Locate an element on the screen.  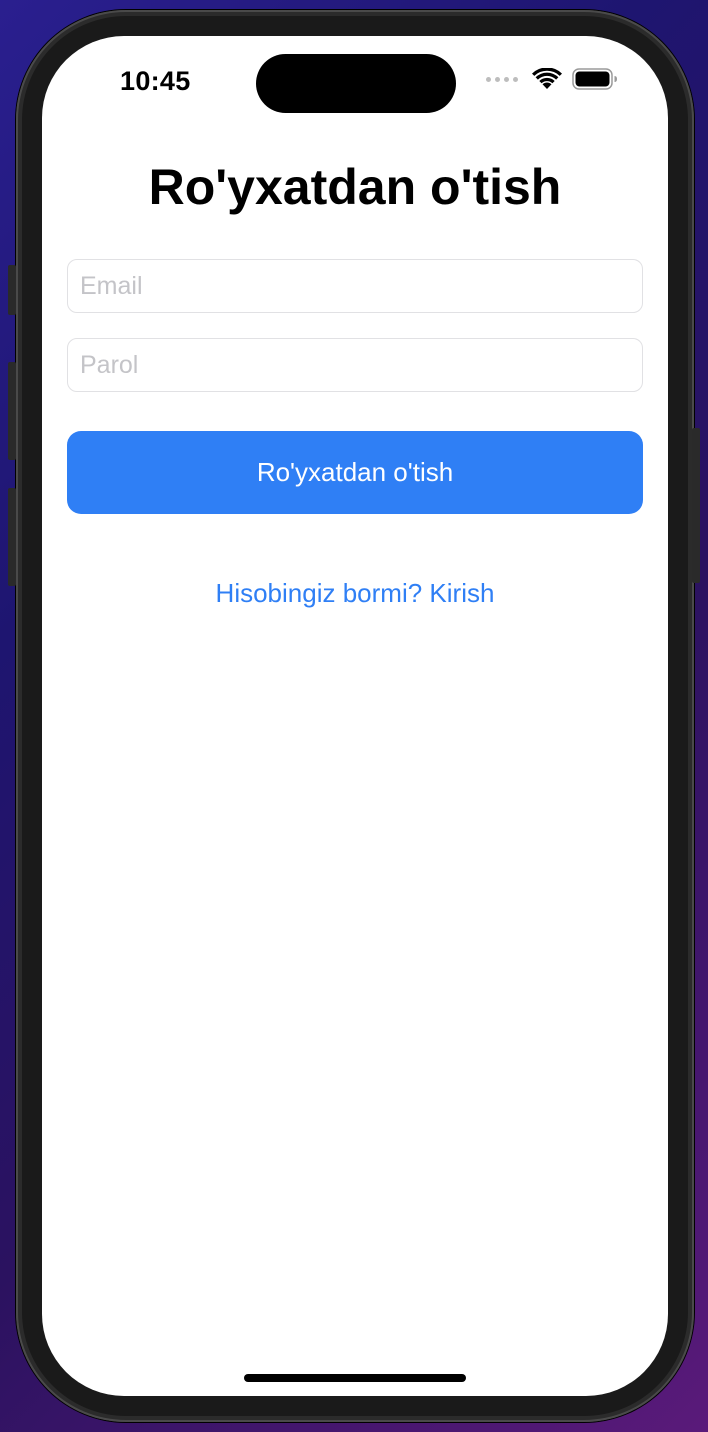
login-link: Hisobingiz bormi? Kirish is located at coordinates (355, 593).